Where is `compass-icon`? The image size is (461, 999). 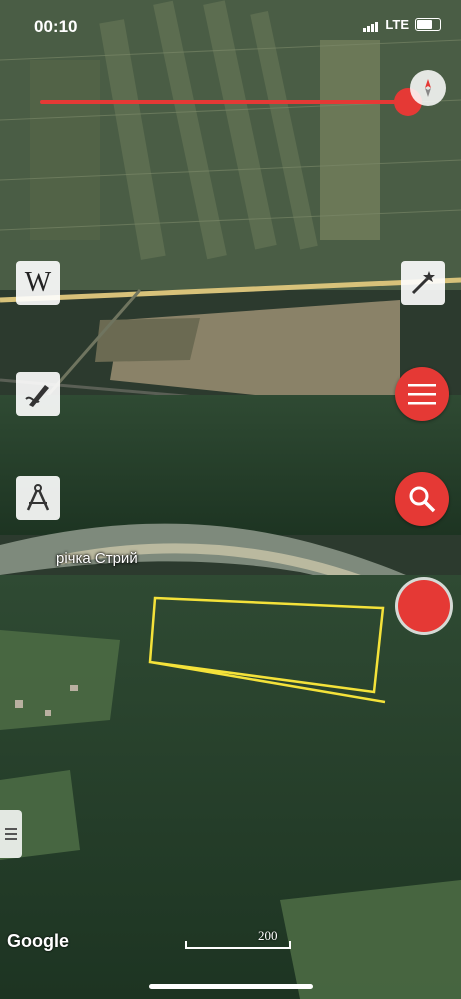 compass-icon is located at coordinates (428, 88).